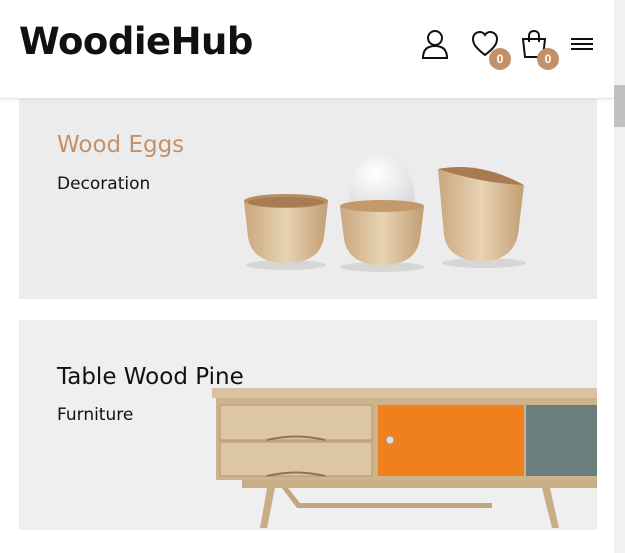  Describe the element at coordinates (619, 276) in the screenshot. I see `scrollbar` at that location.